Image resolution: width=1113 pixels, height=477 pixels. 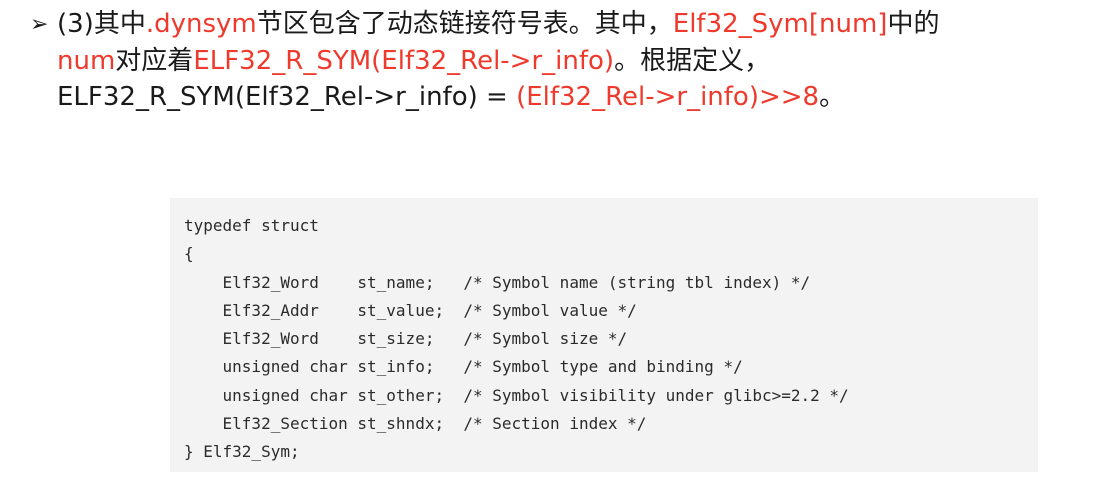 What do you see at coordinates (201, 24) in the screenshot?
I see `highlight-dynsym: .dynsym` at bounding box center [201, 24].